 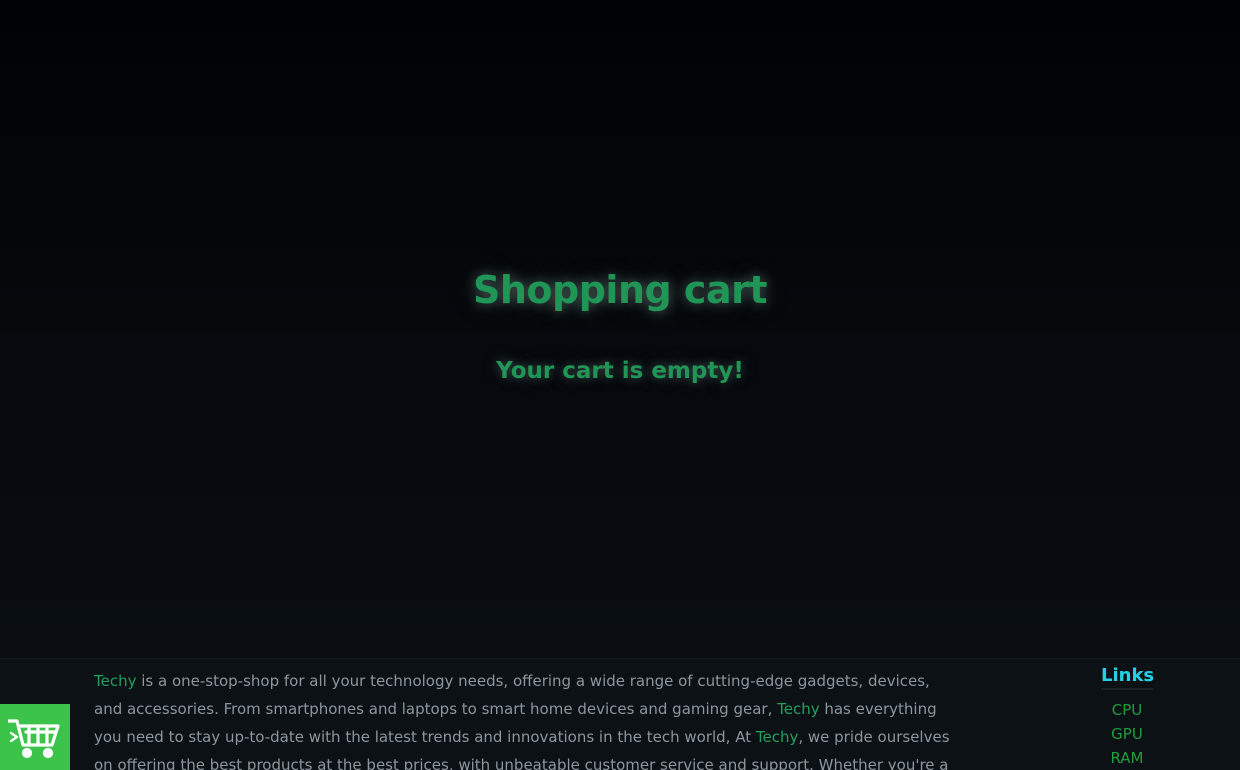 I want to click on cart-button, so click(x=35, y=737).